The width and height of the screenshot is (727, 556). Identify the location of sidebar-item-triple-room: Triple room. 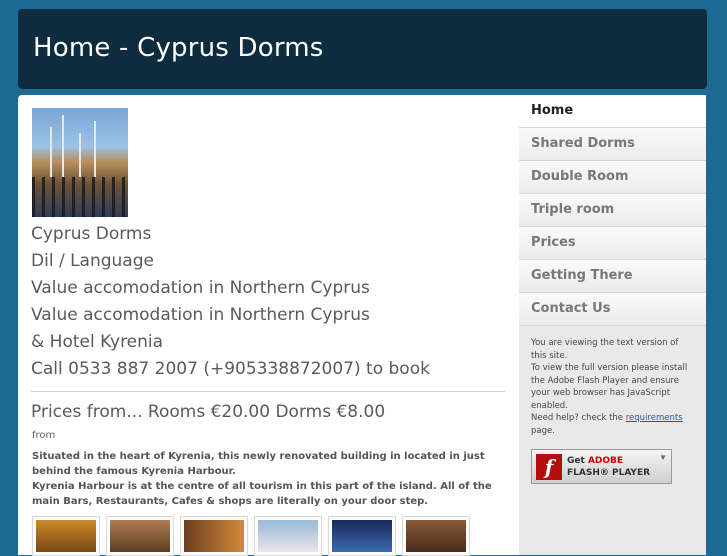
(612, 210).